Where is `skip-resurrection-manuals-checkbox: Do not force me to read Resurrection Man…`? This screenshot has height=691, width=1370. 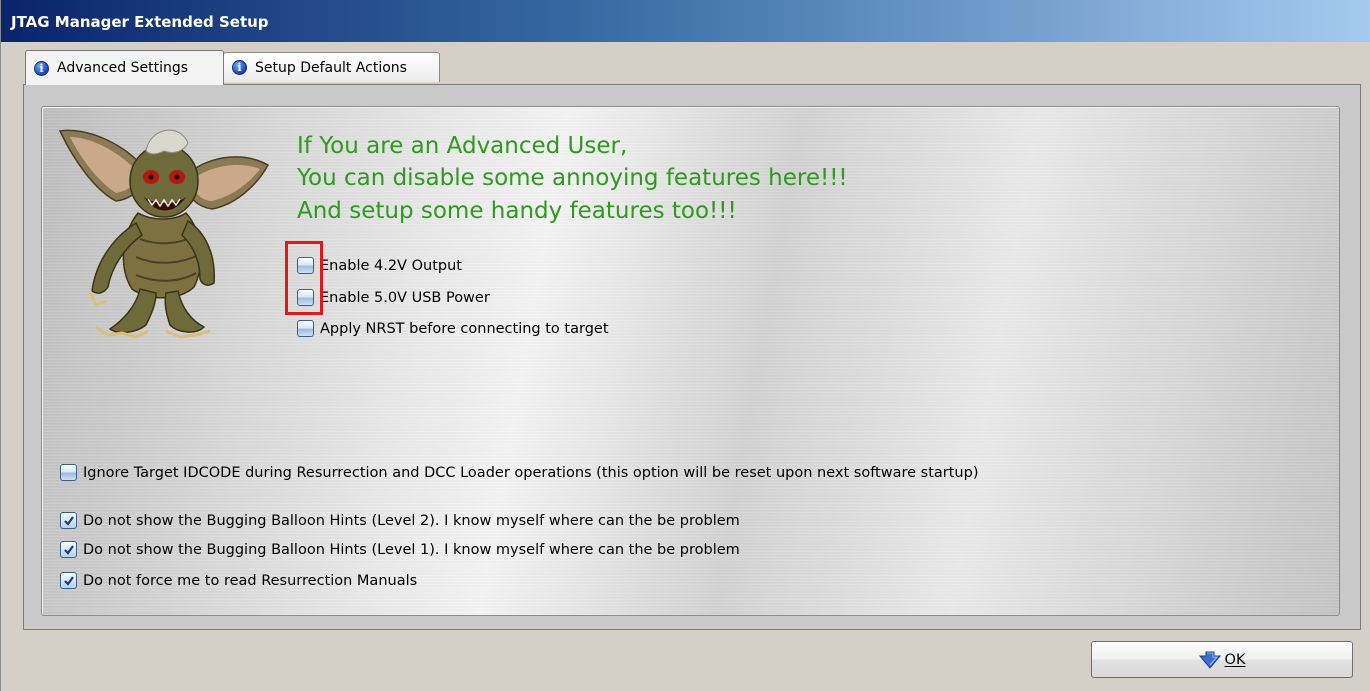 skip-resurrection-manuals-checkbox: Do not force me to read Resurrection Man… is located at coordinates (238, 580).